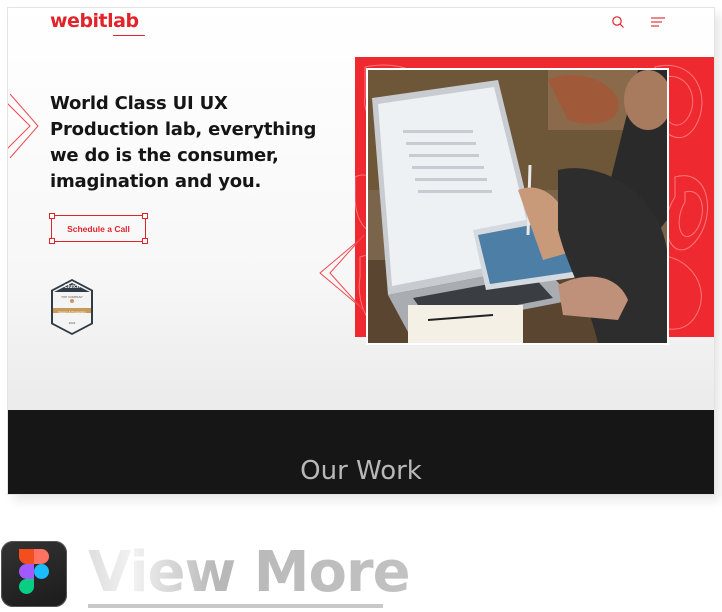 Image resolution: width=722 pixels, height=612 pixels. What do you see at coordinates (658, 22) in the screenshot?
I see `menu-icon` at bounding box center [658, 22].